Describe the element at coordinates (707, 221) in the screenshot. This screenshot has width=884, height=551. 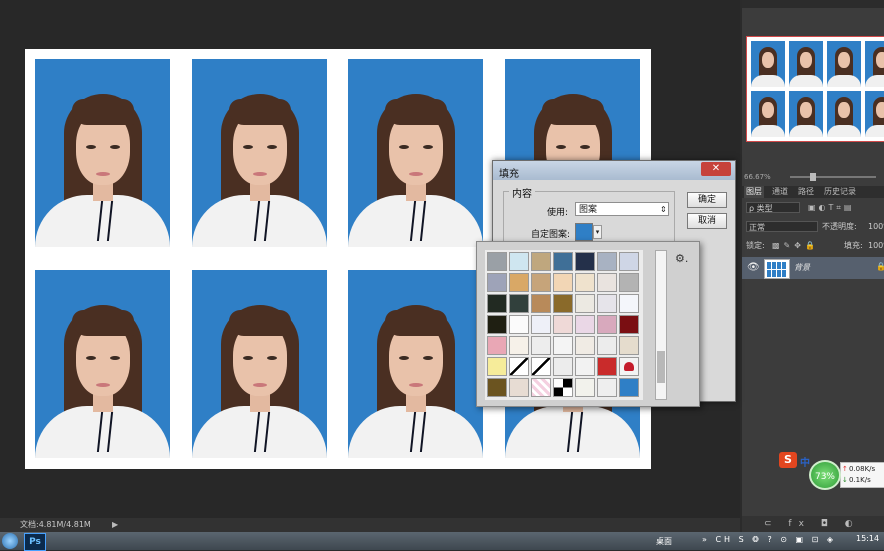
I see `cancel-button: 取消` at that location.